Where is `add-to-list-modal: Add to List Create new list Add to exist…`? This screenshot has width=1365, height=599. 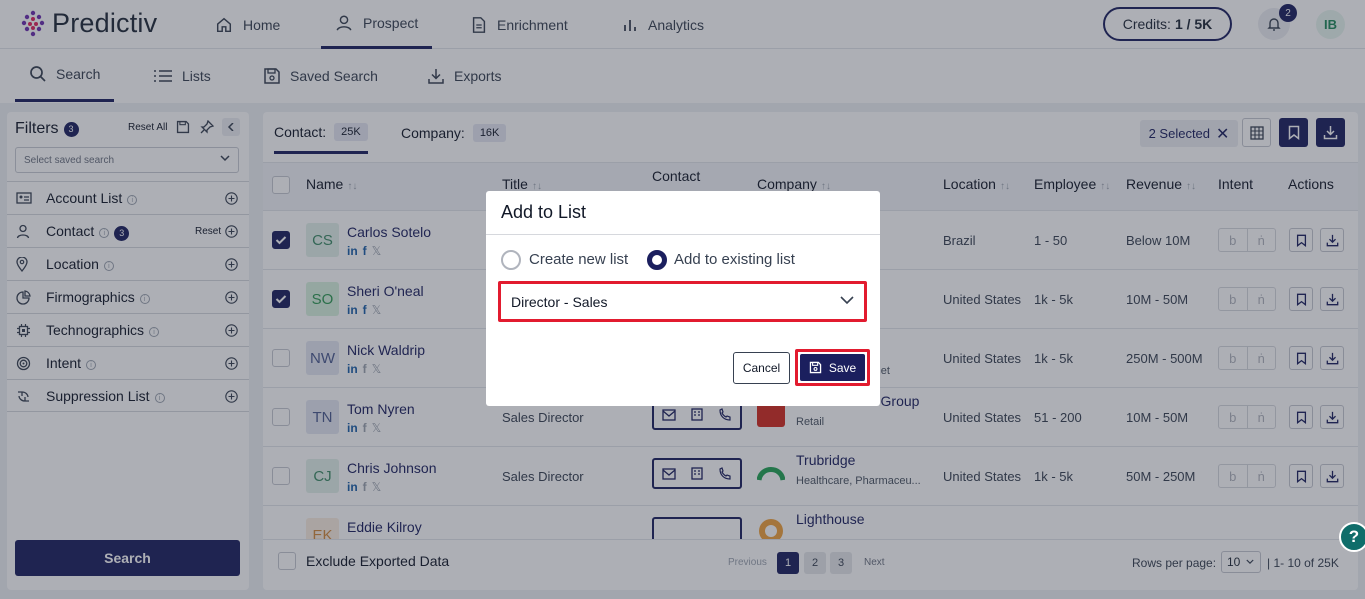 add-to-list-modal: Add to List Create new list Add to exist… is located at coordinates (683, 298).